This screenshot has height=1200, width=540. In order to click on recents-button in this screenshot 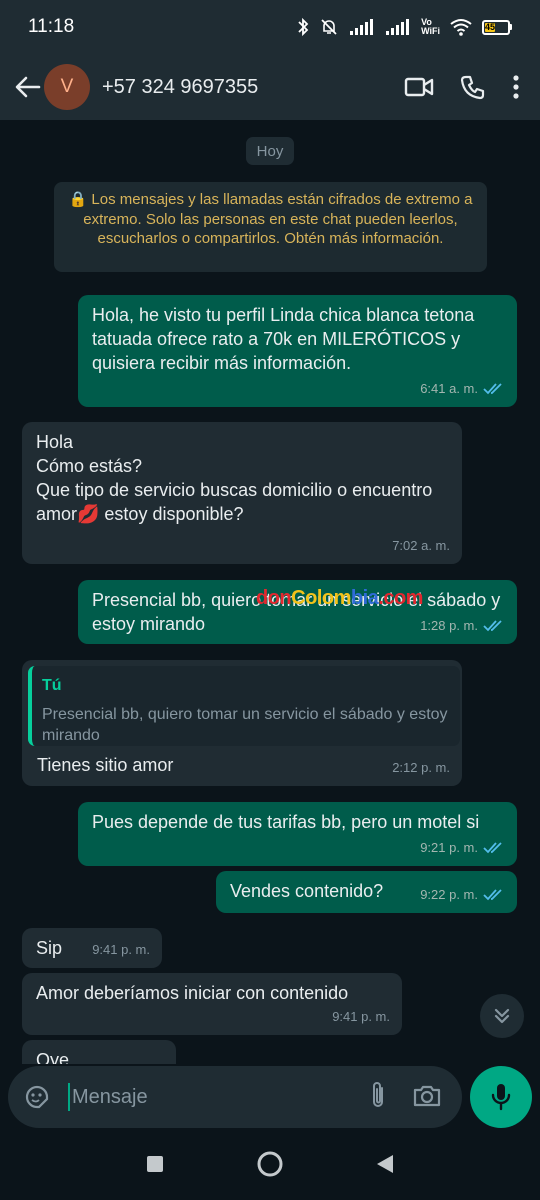, I will do `click(155, 1166)`.